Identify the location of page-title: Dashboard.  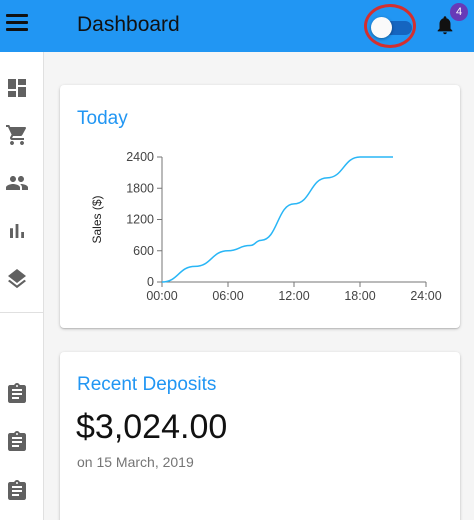
(128, 24).